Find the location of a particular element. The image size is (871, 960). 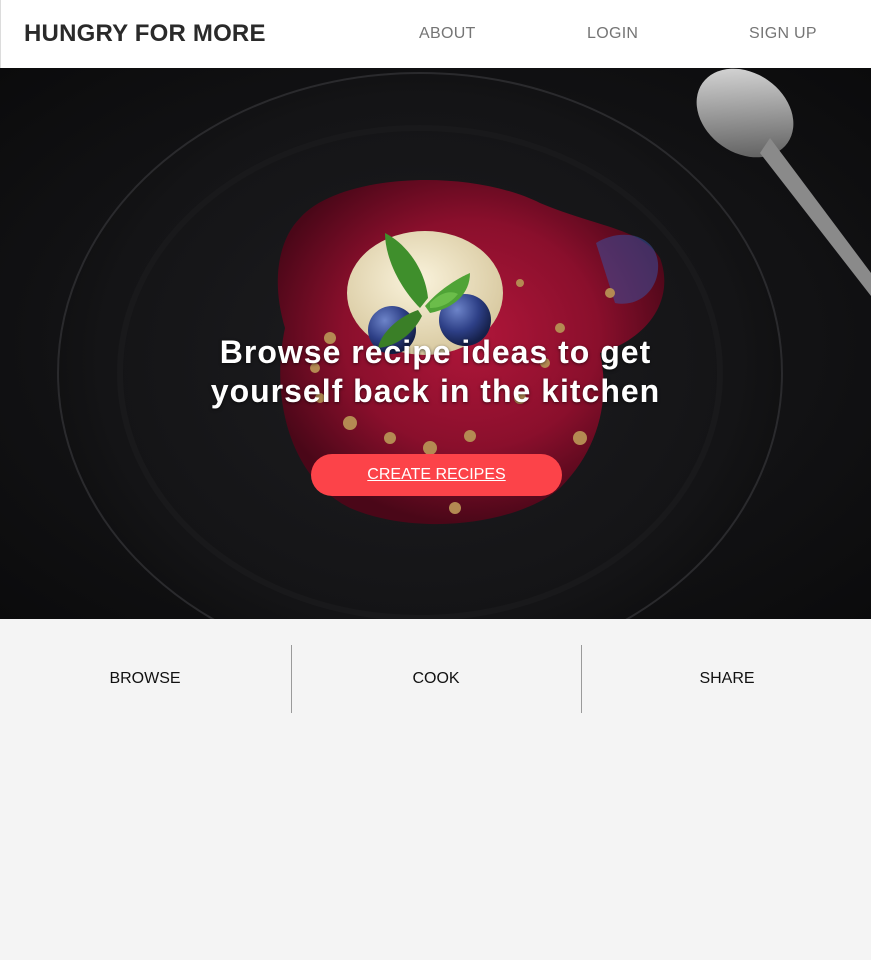

feature-browse: BROWSE is located at coordinates (145, 679).